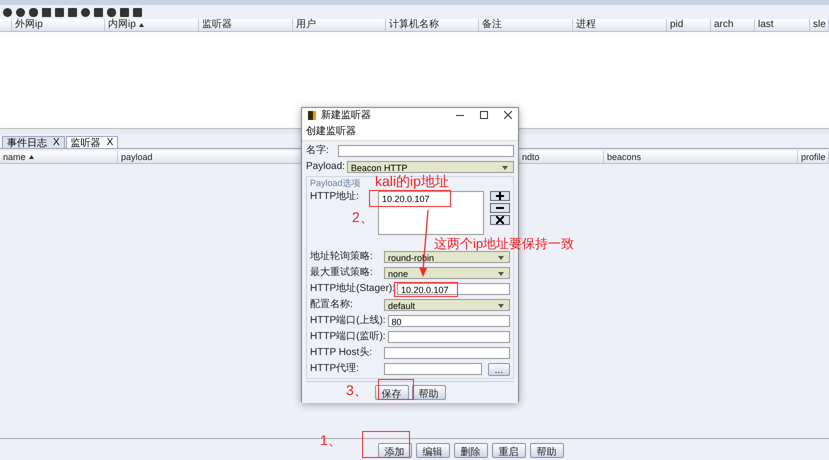 The height and width of the screenshot is (460, 829). What do you see at coordinates (426, 151) in the screenshot?
I see `name-field` at bounding box center [426, 151].